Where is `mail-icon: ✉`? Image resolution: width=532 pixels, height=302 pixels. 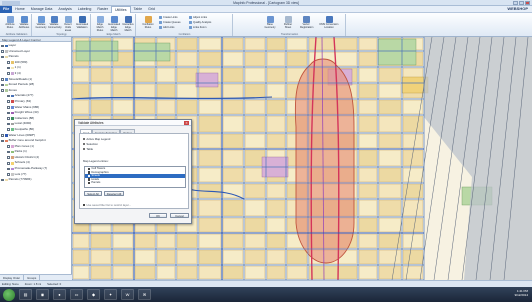
mail-icon: ✉ is located at coordinates (144, 294).